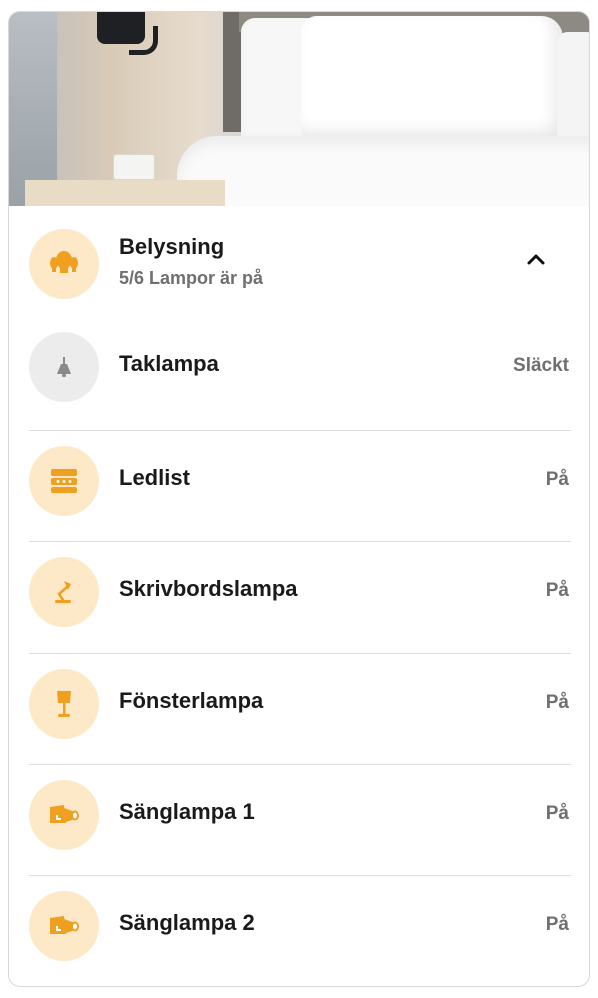 The image size is (598, 998). What do you see at coordinates (536, 259) in the screenshot?
I see `chevron-up-icon` at bounding box center [536, 259].